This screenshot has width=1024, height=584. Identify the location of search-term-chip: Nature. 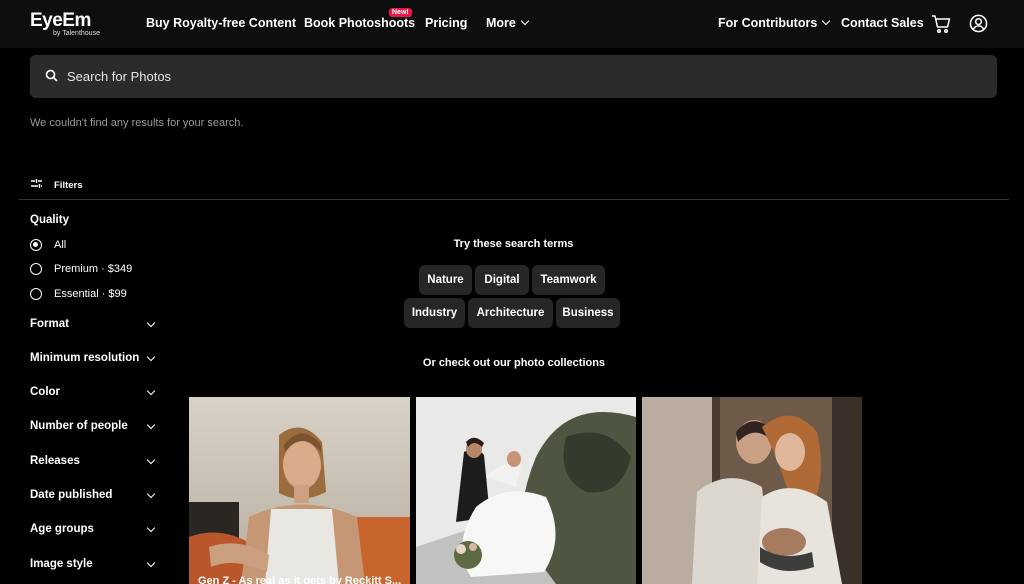
(445, 280).